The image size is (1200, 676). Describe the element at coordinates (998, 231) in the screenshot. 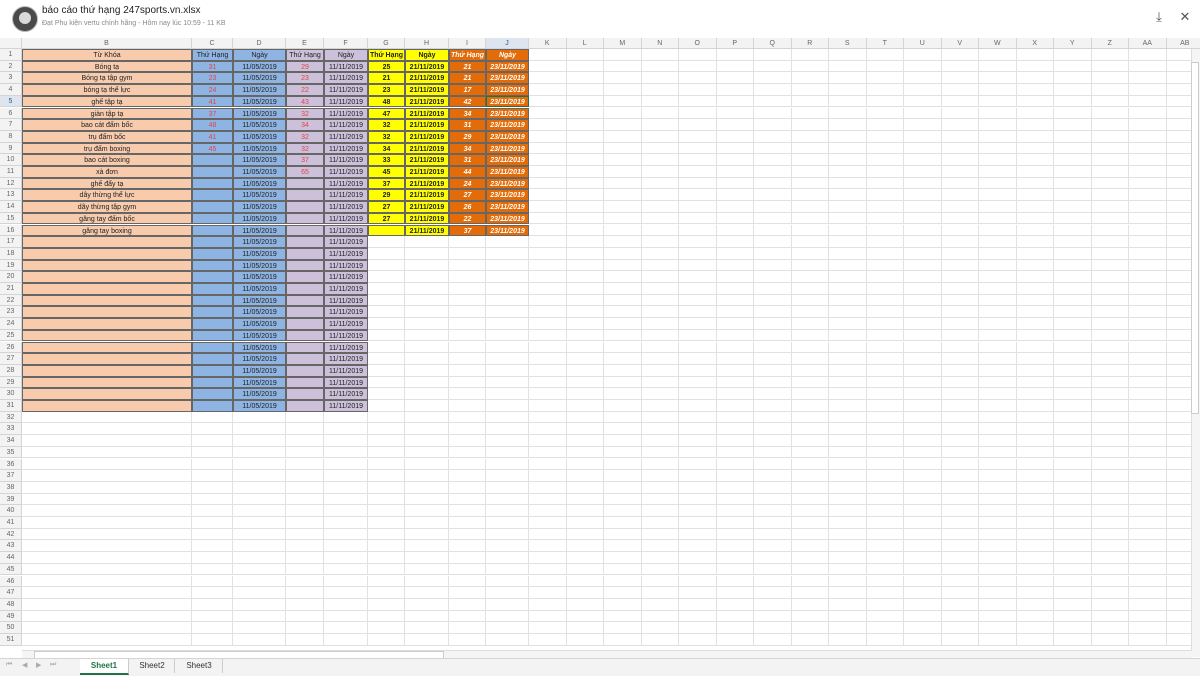

I see `cell-w16` at that location.